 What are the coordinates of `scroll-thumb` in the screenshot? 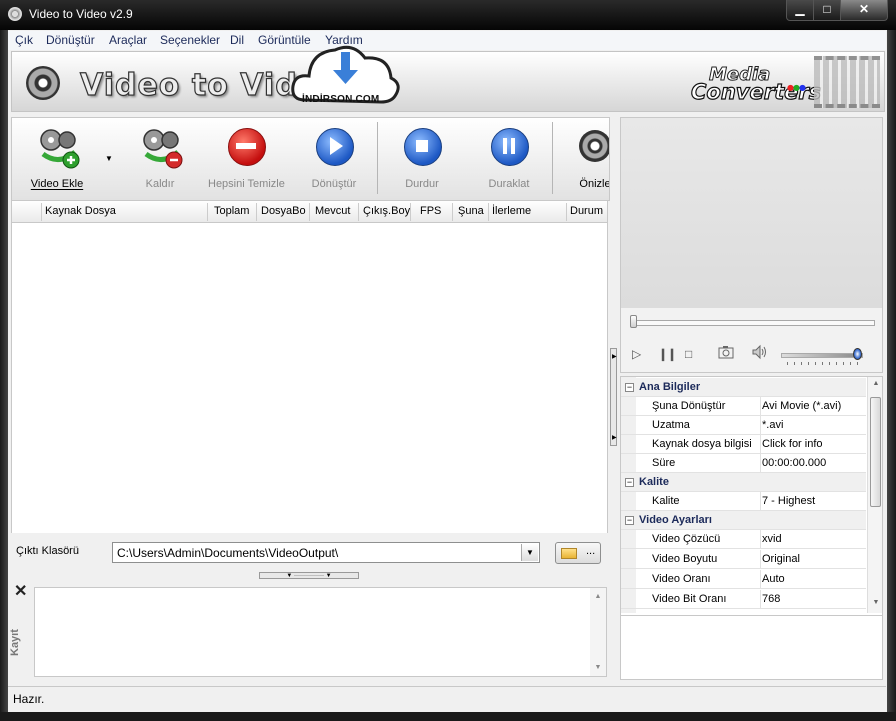 It's located at (875, 452).